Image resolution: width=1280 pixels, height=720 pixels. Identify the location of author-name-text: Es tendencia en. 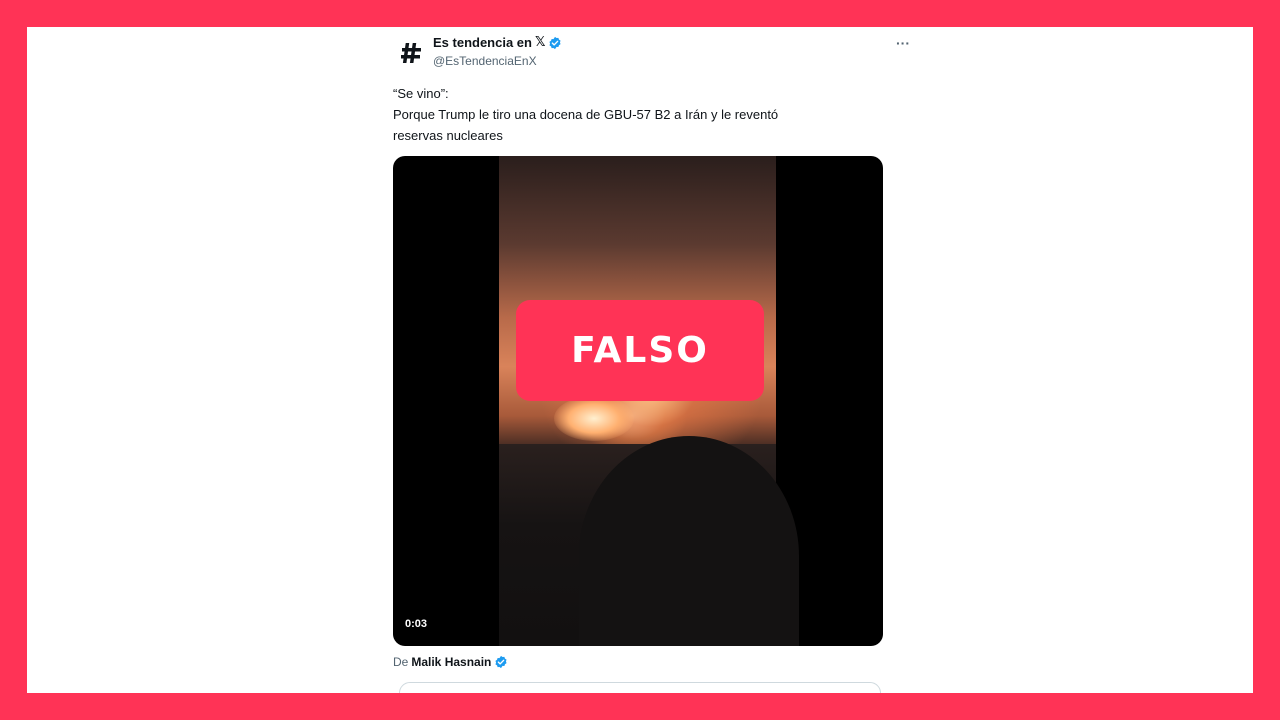
(482, 42).